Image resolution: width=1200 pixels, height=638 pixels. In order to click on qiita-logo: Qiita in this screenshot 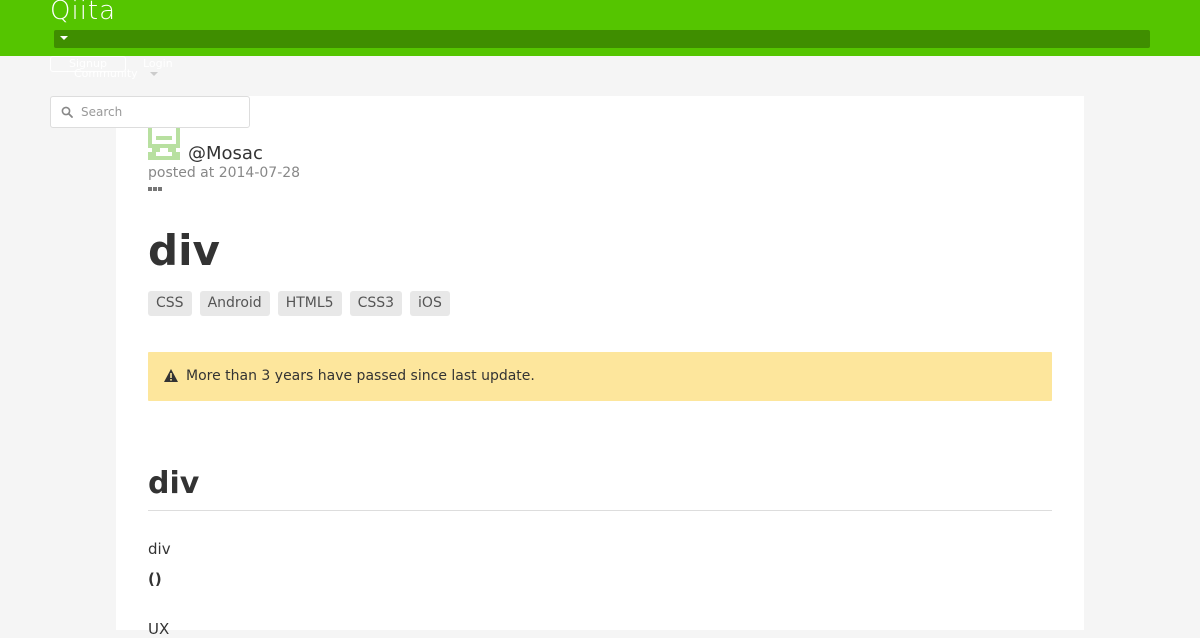, I will do `click(83, 13)`.